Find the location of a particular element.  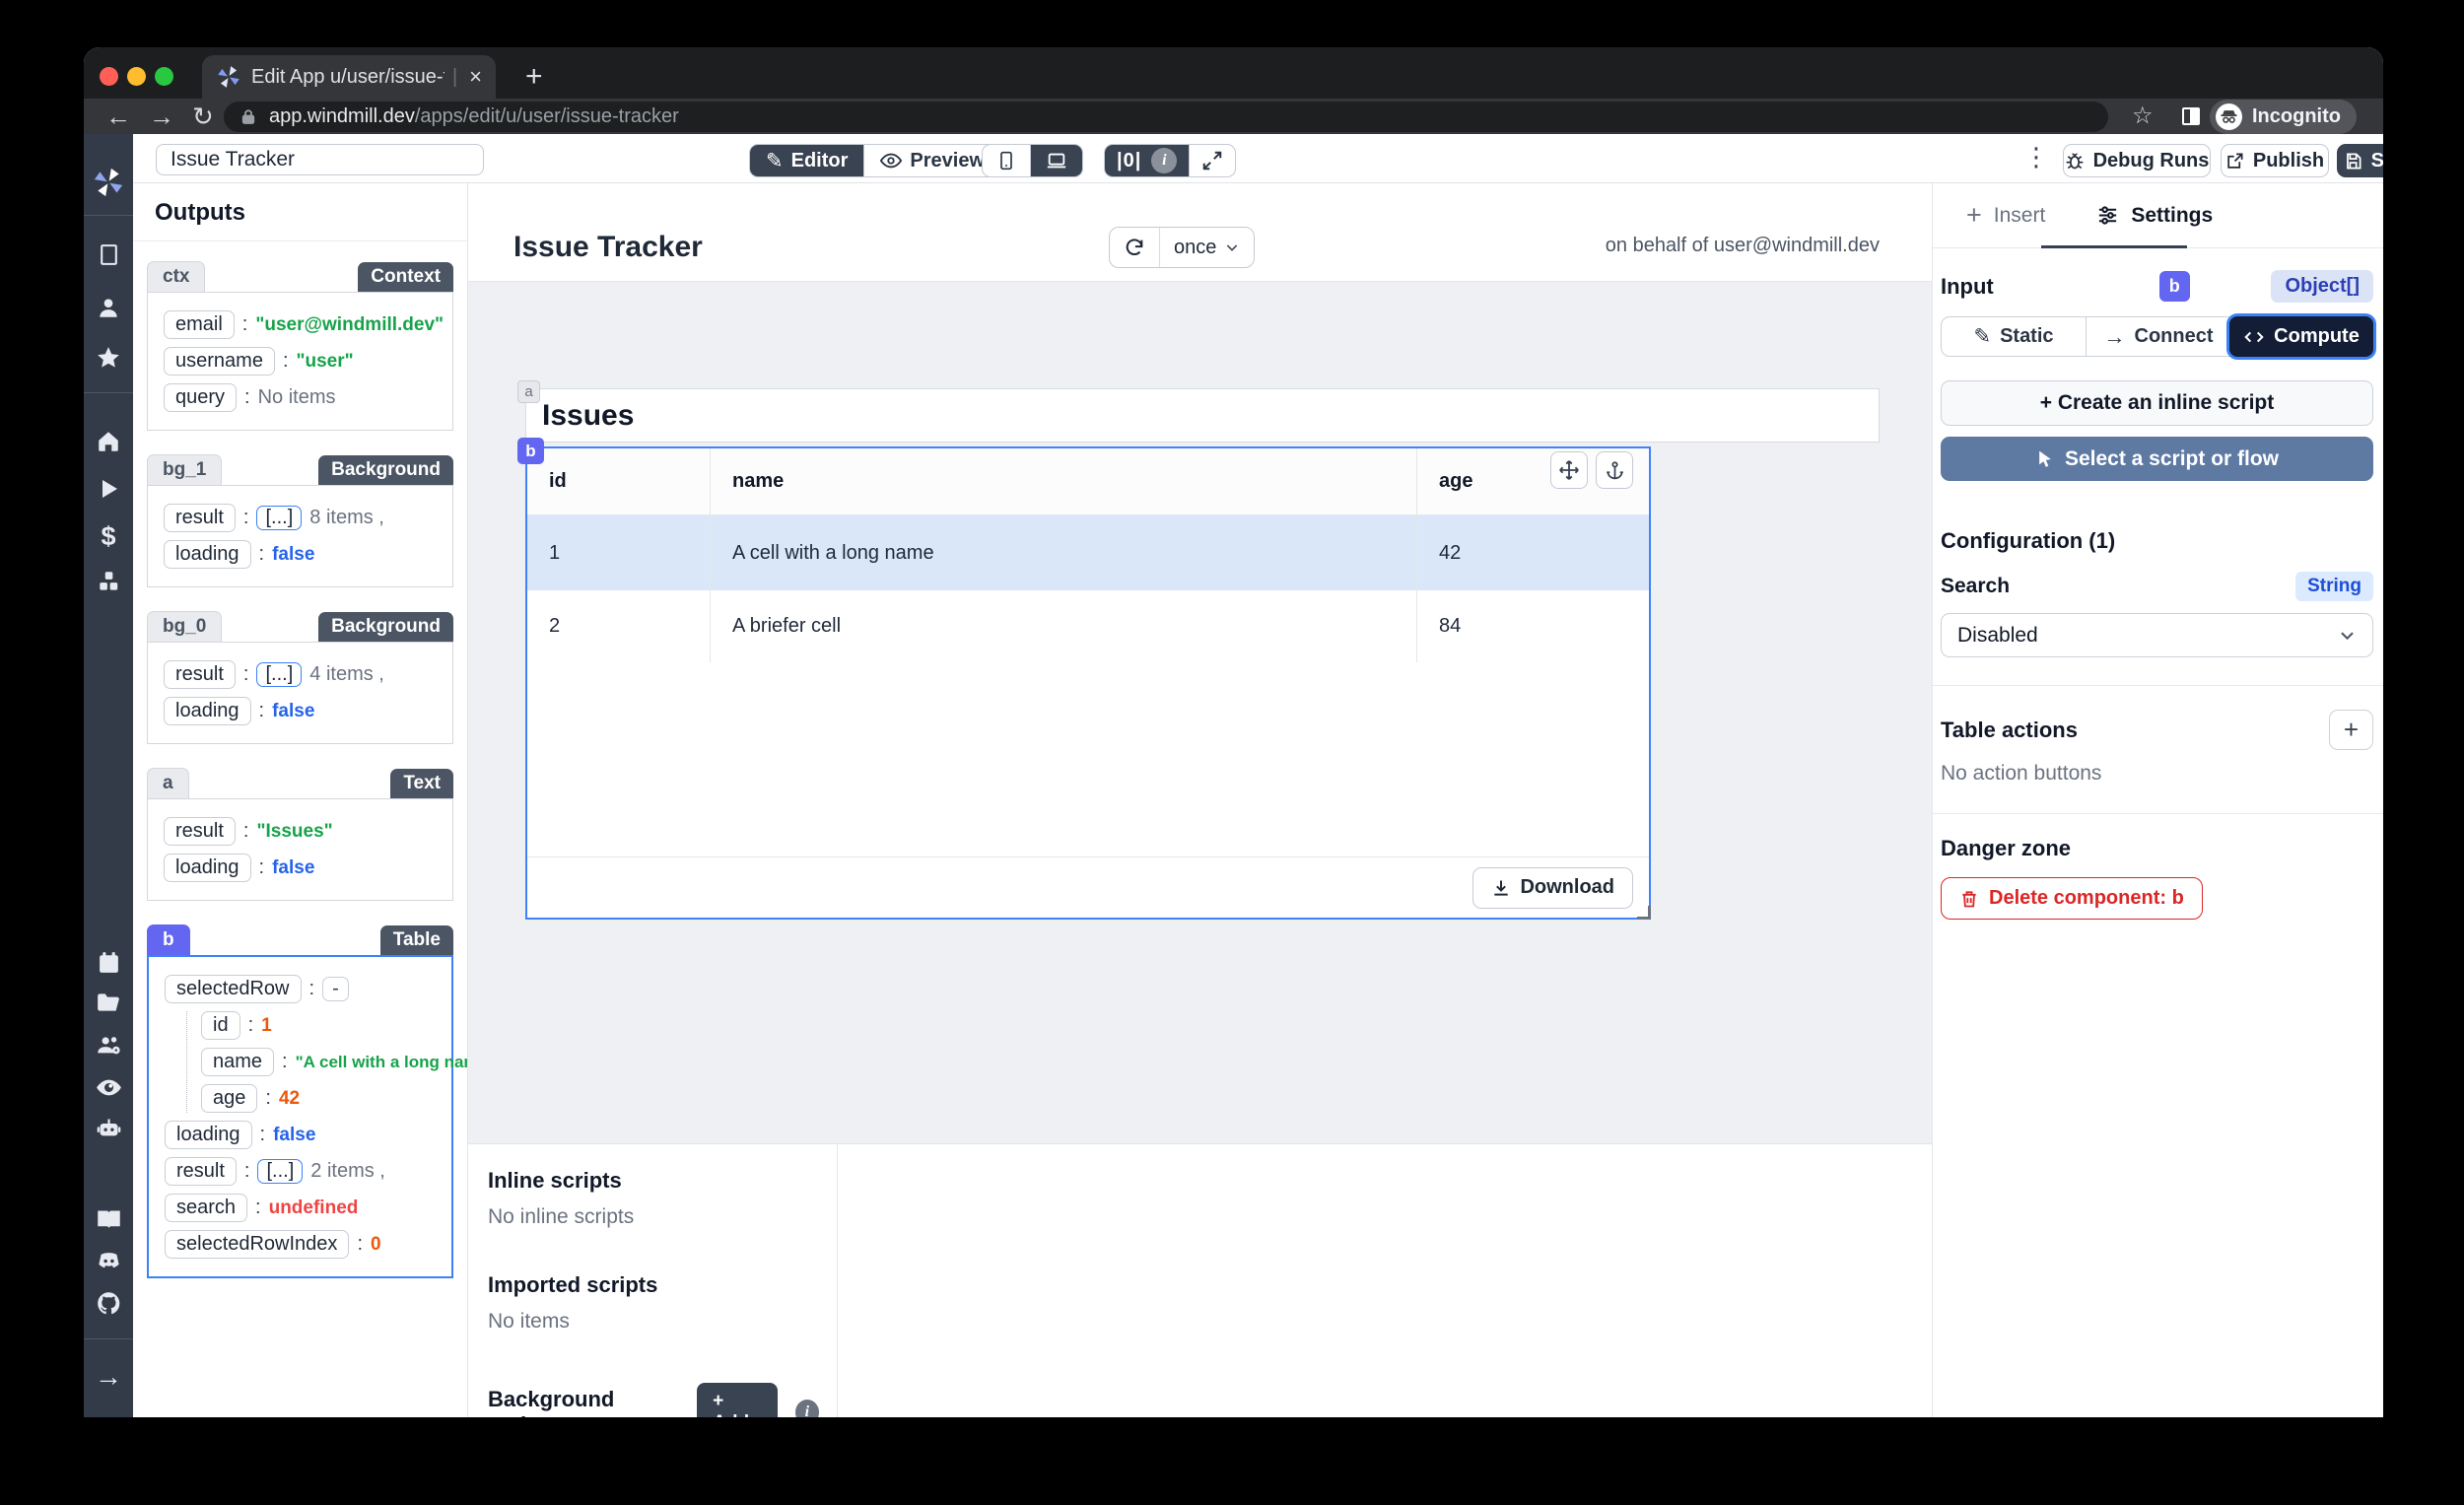

column-header: name is located at coordinates (1063, 481).